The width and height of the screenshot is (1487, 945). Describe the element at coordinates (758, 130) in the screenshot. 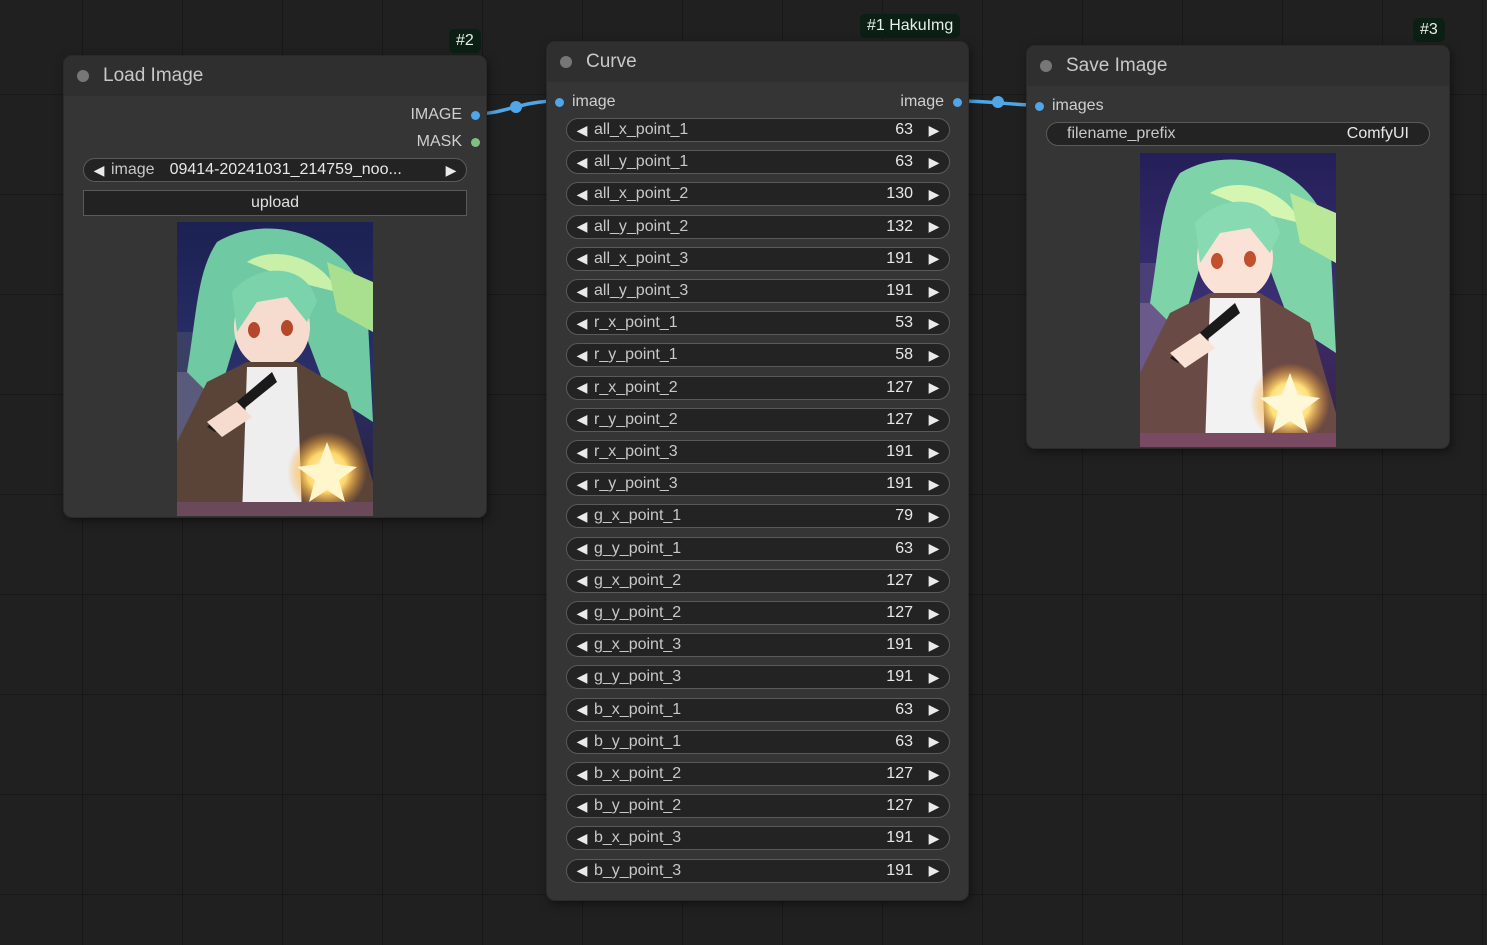

I see `number-widget-all-x-point-1: ◀ all_x_point_1 63 ▶` at that location.